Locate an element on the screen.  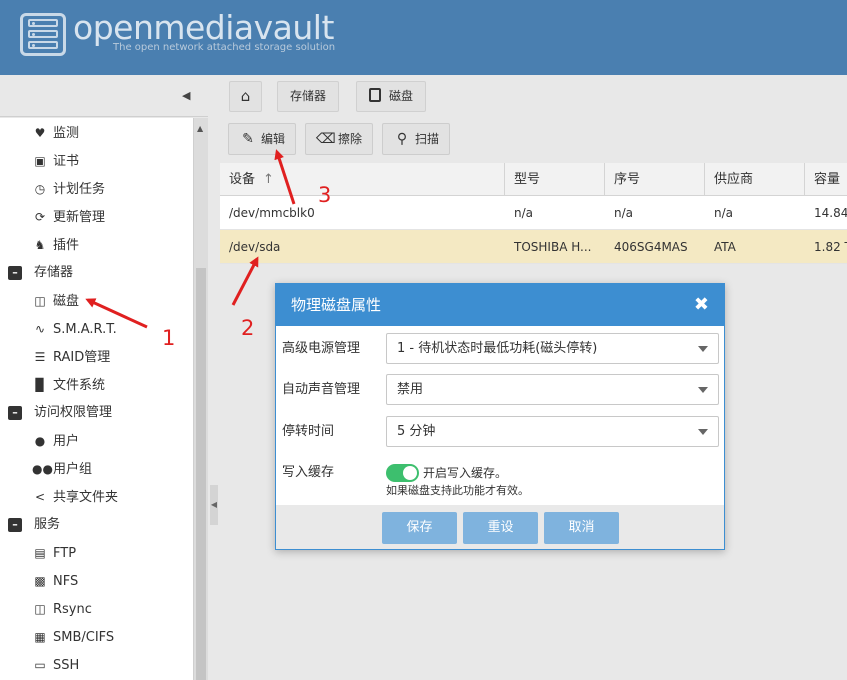
search-icon: ⚲ is located at coordinates (402, 139).